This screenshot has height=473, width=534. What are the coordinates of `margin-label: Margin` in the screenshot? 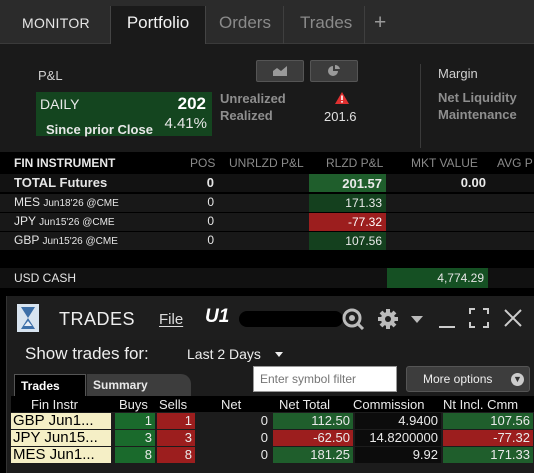 It's located at (458, 73).